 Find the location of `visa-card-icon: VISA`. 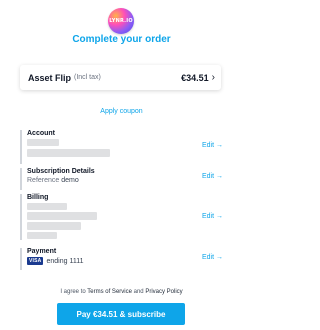

visa-card-icon: VISA is located at coordinates (35, 261).